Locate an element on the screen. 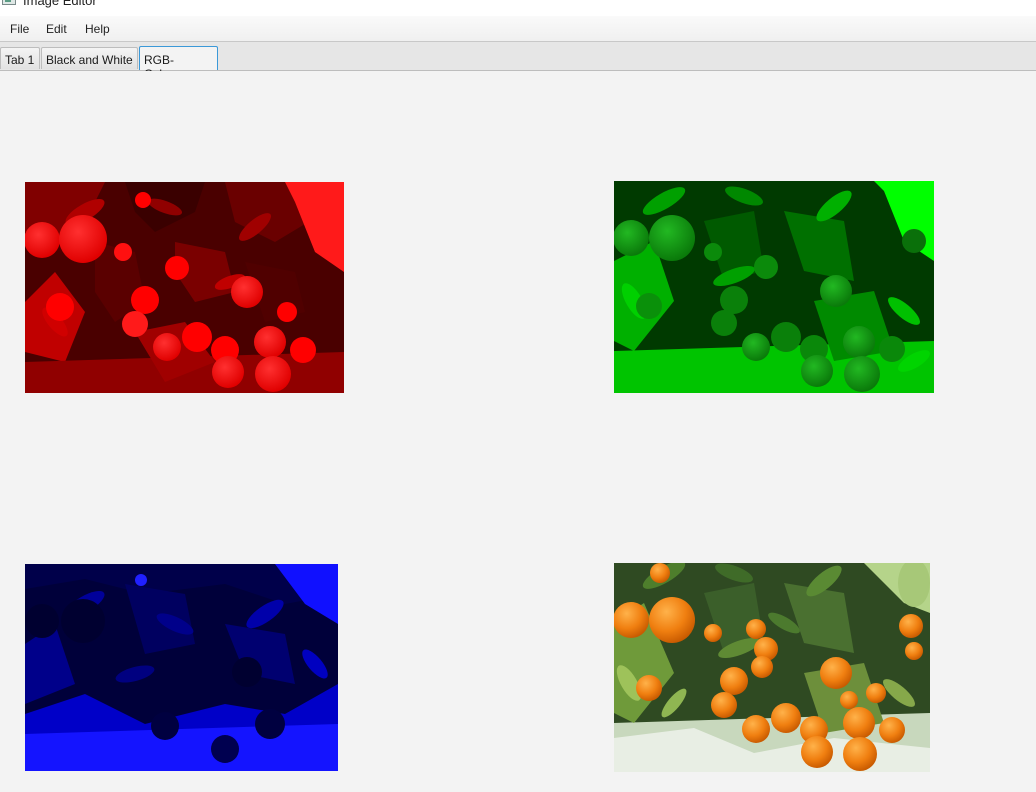 This screenshot has width=1036, height=792. red-channel-image is located at coordinates (184, 287).